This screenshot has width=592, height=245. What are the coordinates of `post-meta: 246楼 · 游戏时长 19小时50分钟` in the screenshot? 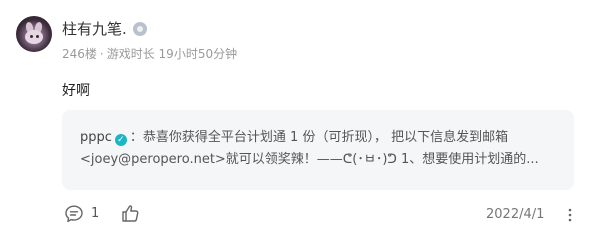 It's located at (149, 53).